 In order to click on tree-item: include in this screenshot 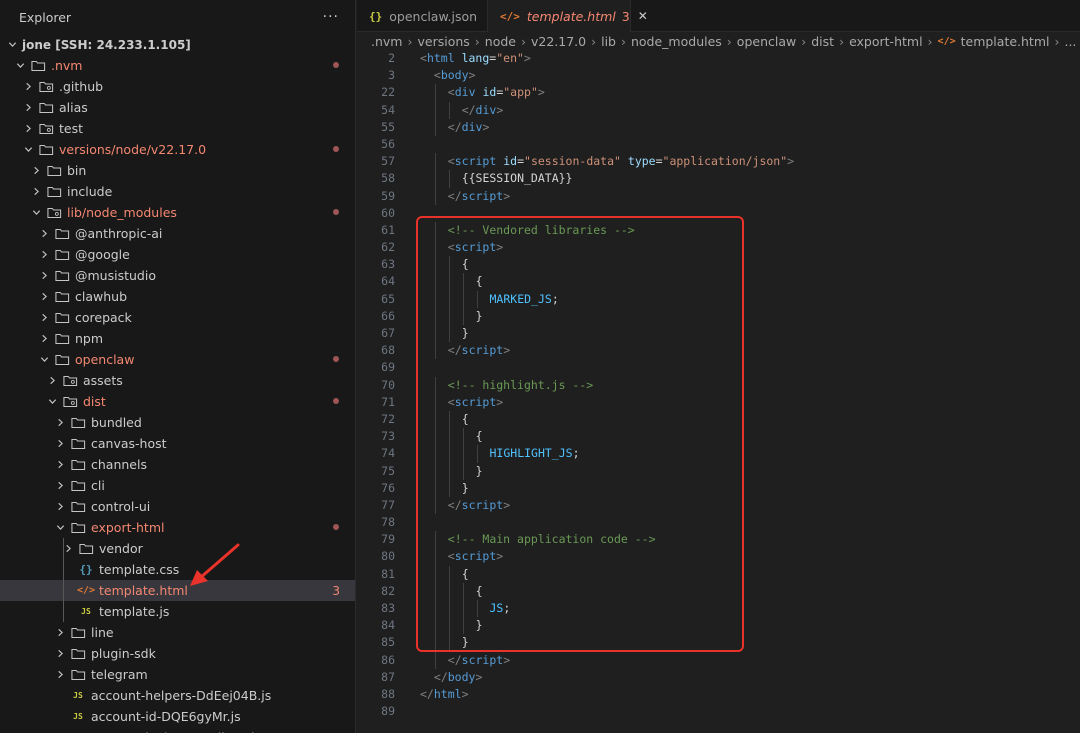, I will do `click(177, 191)`.